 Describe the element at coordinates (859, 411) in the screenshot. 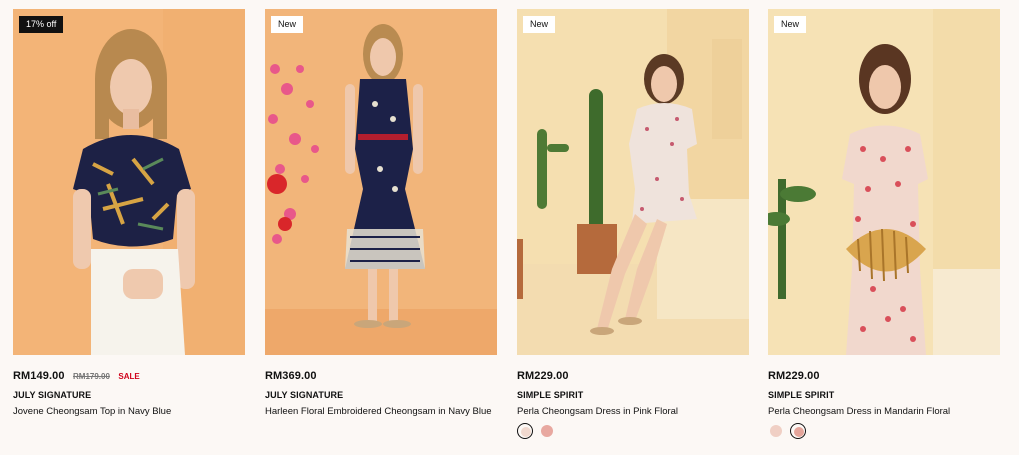

I see `product-name-link: Perla Cheongsam Dress in Mandarin Floral` at that location.